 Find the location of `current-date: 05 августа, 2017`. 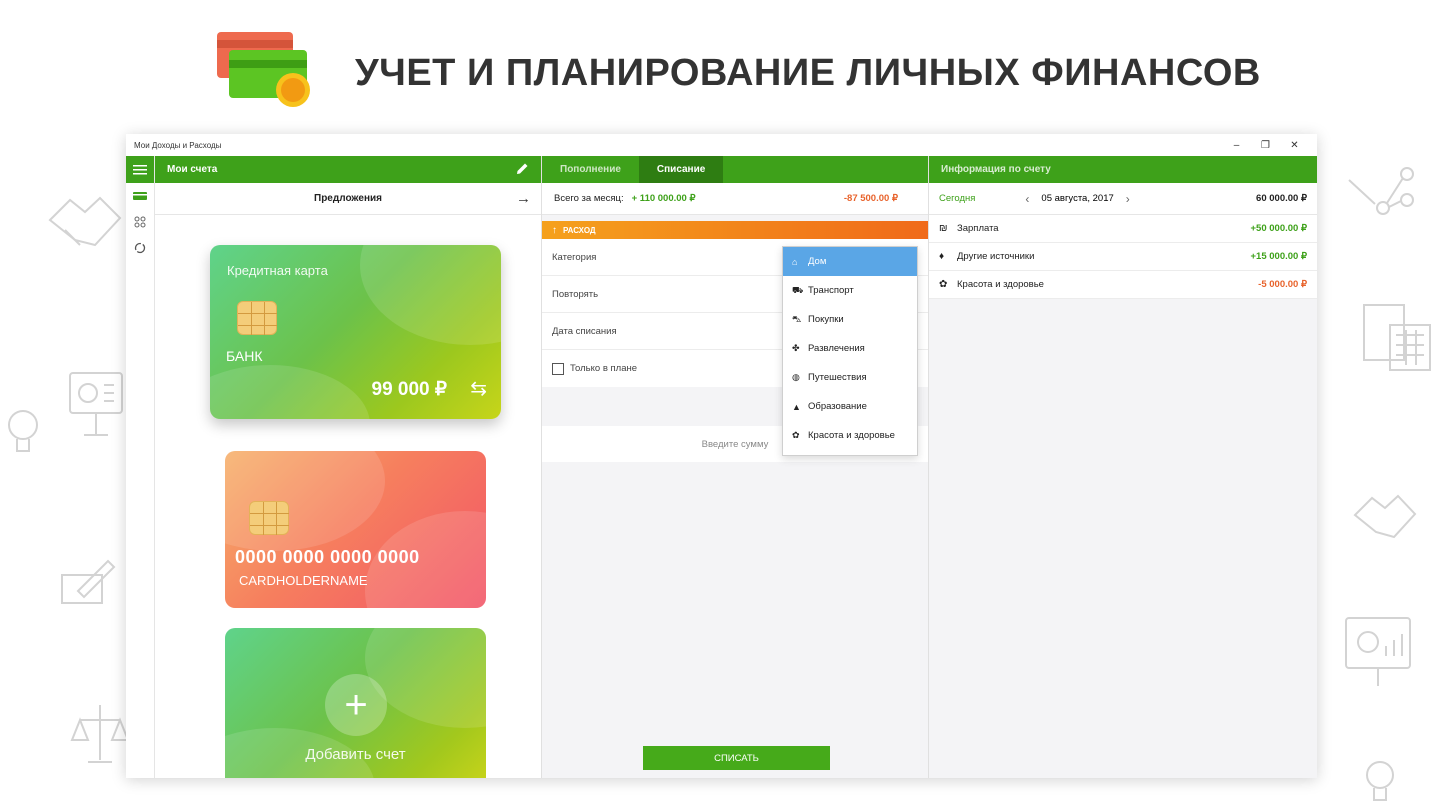

current-date: 05 августа, 2017 is located at coordinates (1077, 198).